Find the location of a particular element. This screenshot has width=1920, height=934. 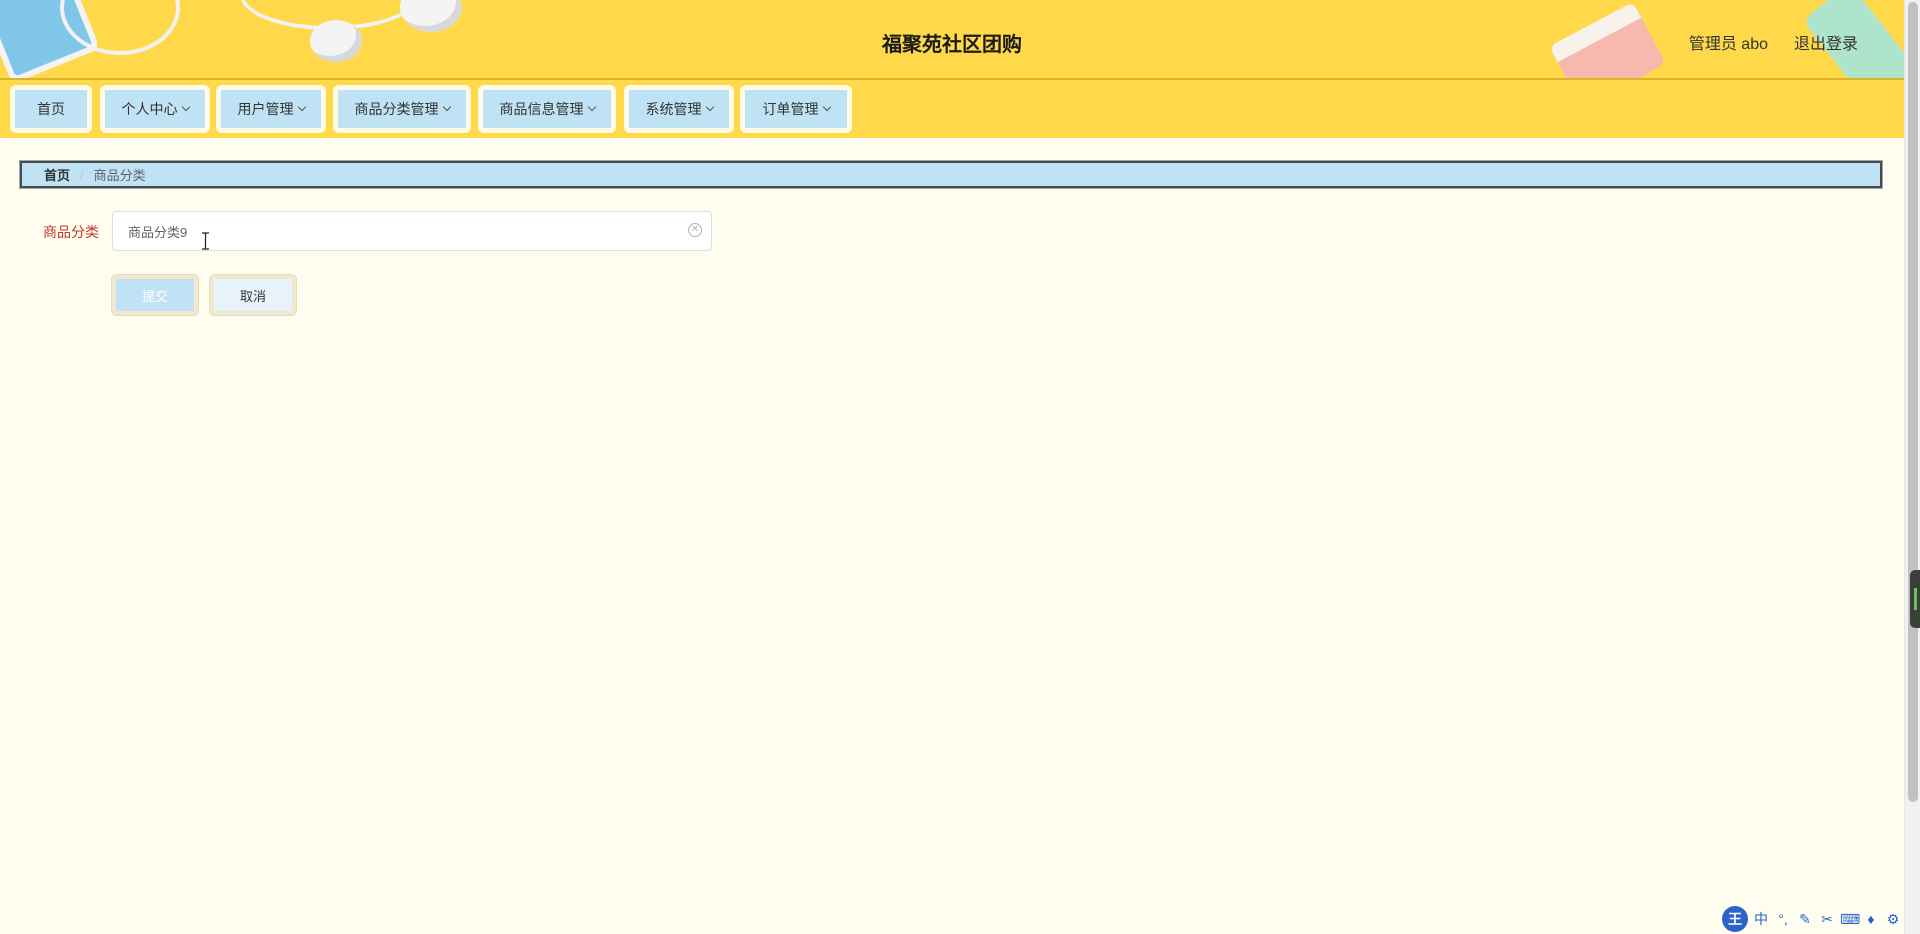

nav-item-label: 系统管理 is located at coordinates (673, 109).